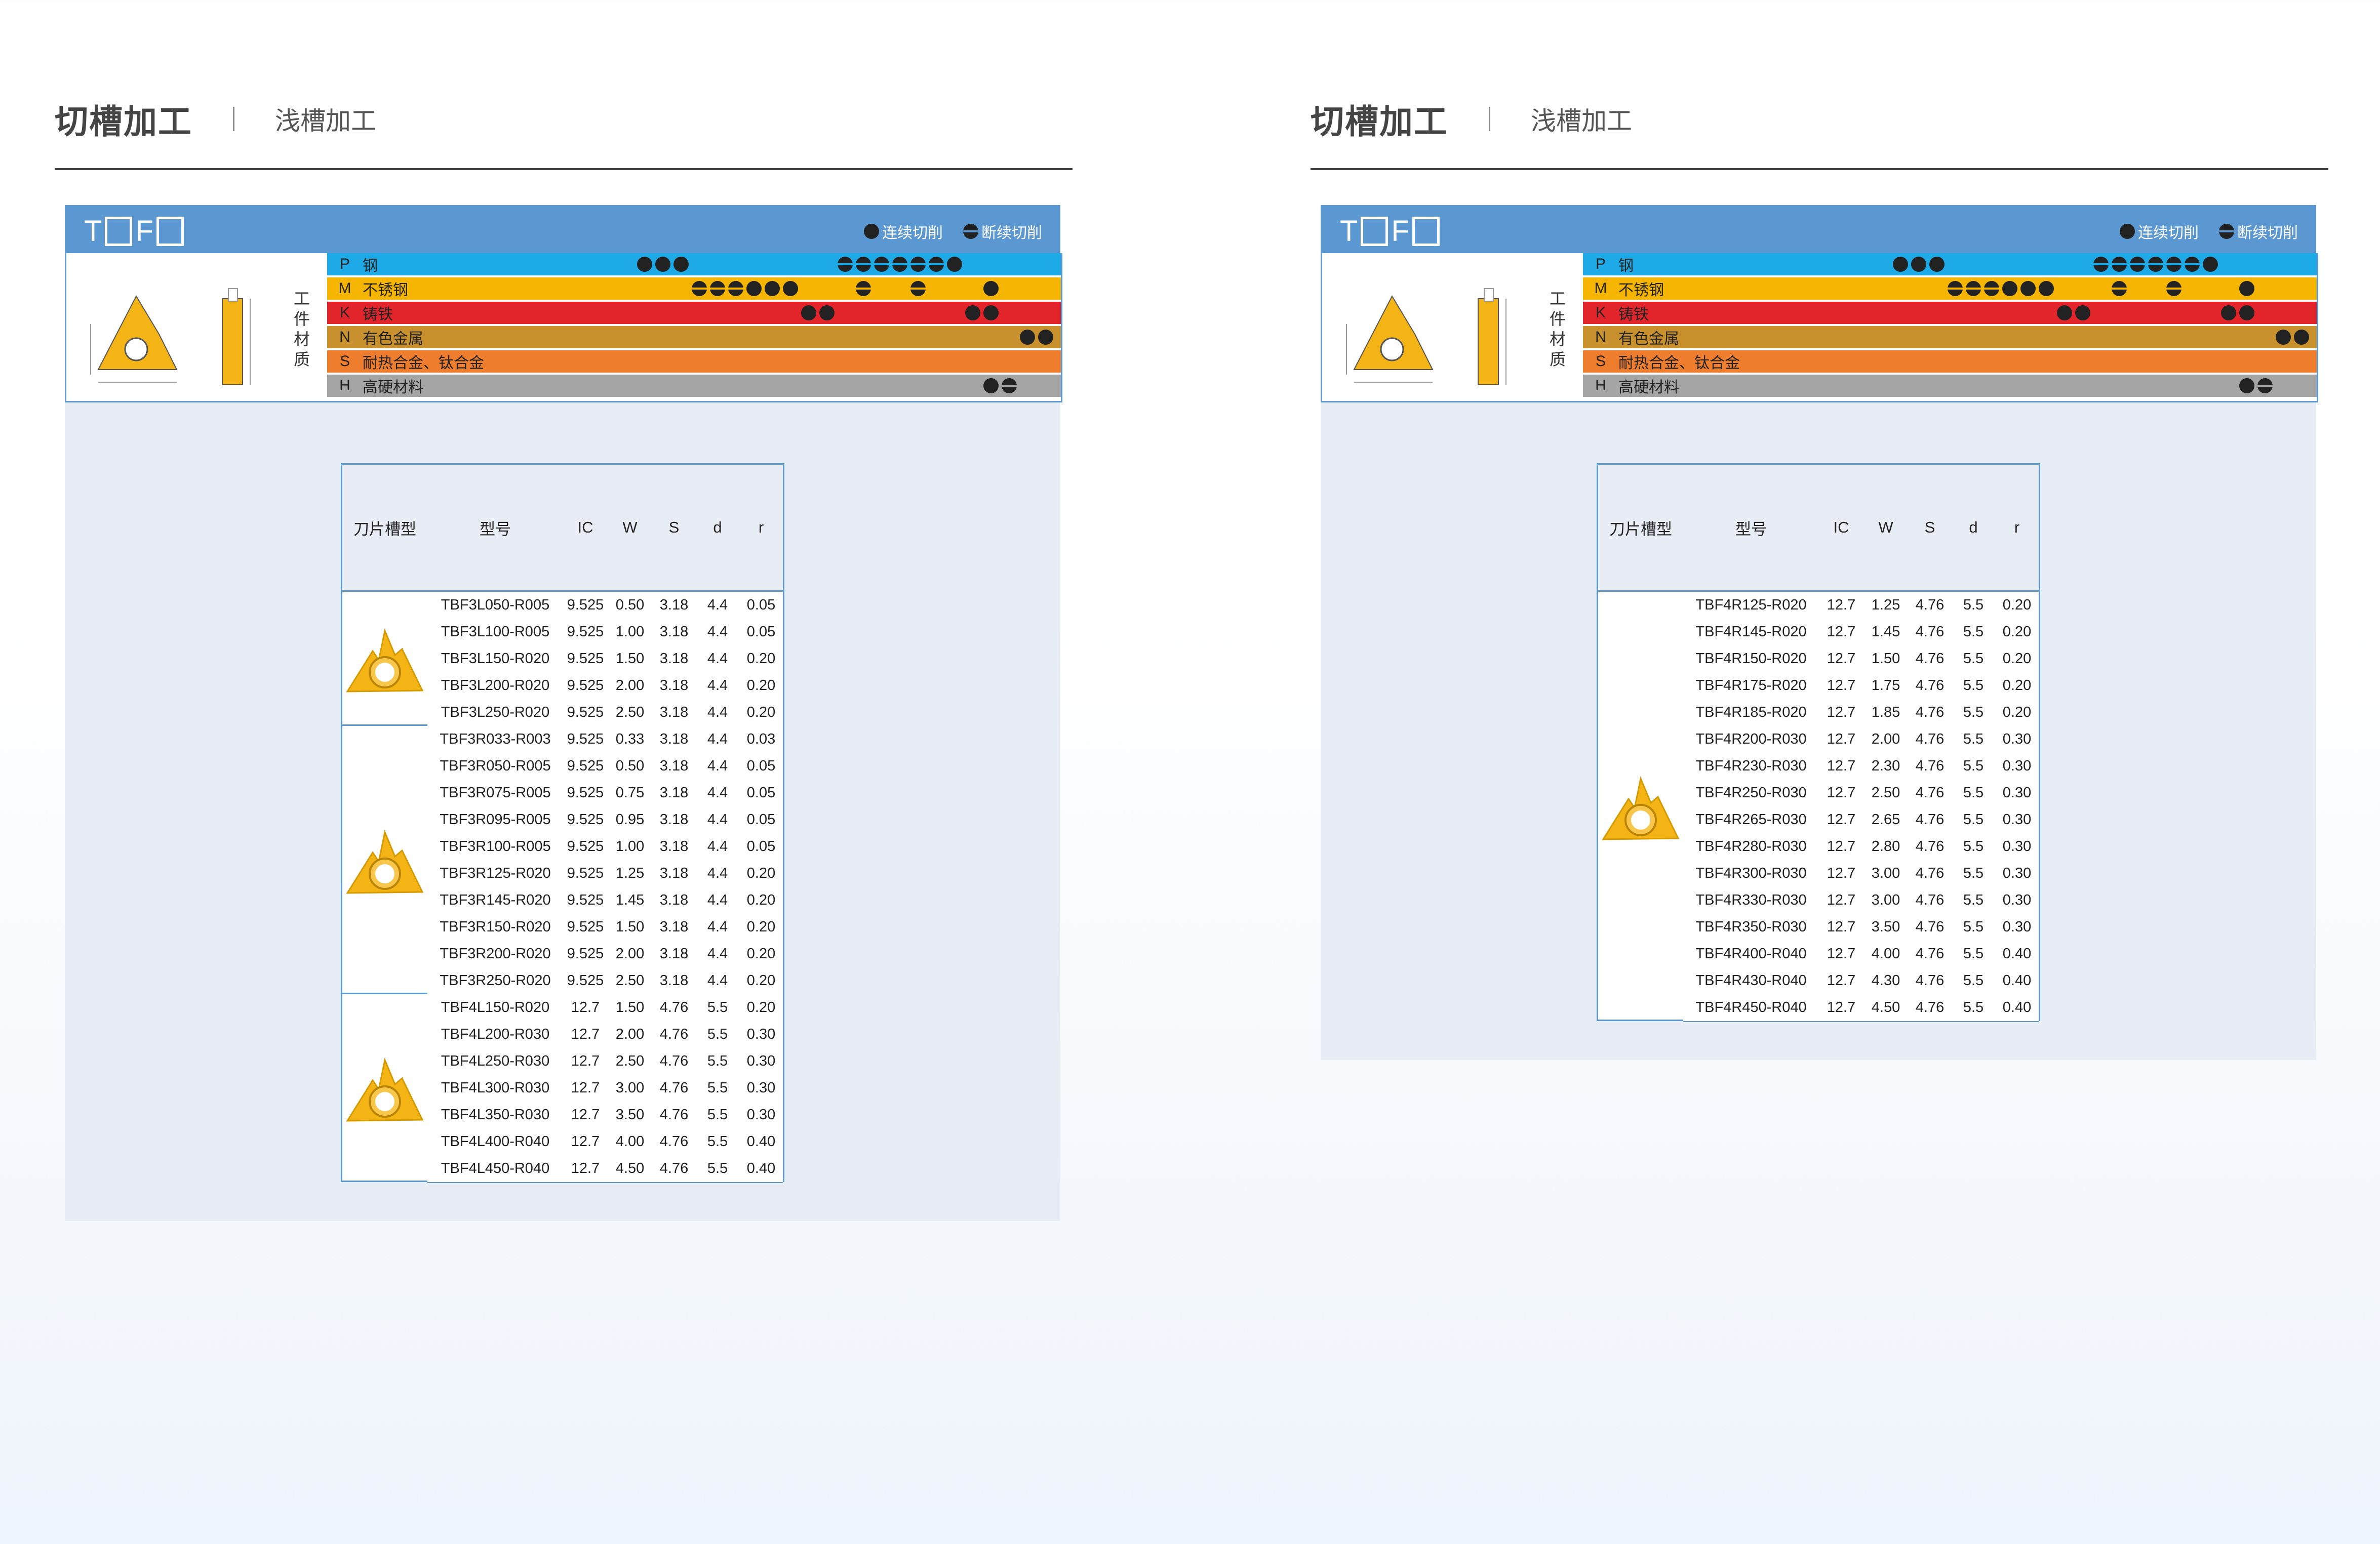 This screenshot has width=2380, height=1544. I want to click on table-row: TBF4R400-R040 12.7 4.00 4.76 5.5 0.40, so click(1861, 954).